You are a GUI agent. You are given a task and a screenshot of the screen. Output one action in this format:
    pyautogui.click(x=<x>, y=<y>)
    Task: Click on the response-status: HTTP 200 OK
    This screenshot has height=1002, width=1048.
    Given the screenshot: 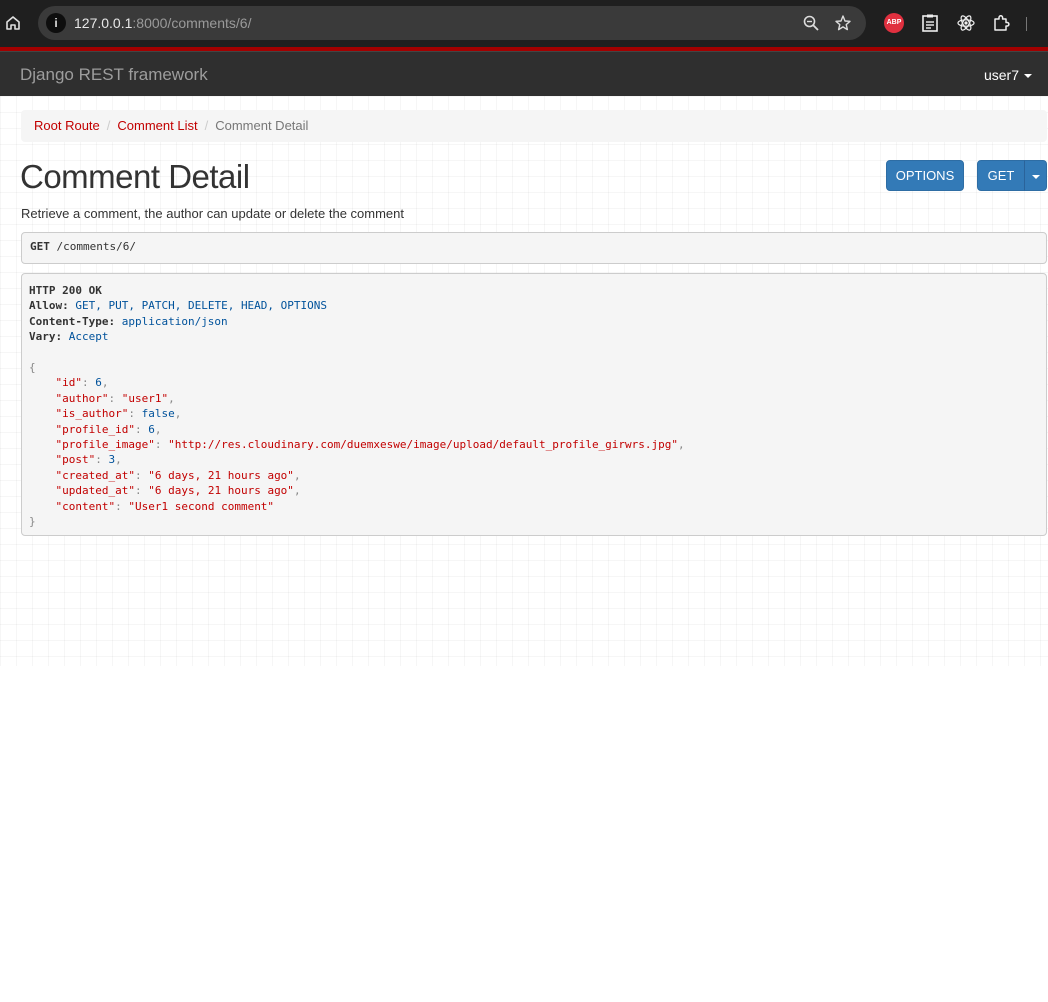 What is the action you would take?
    pyautogui.click(x=65, y=290)
    